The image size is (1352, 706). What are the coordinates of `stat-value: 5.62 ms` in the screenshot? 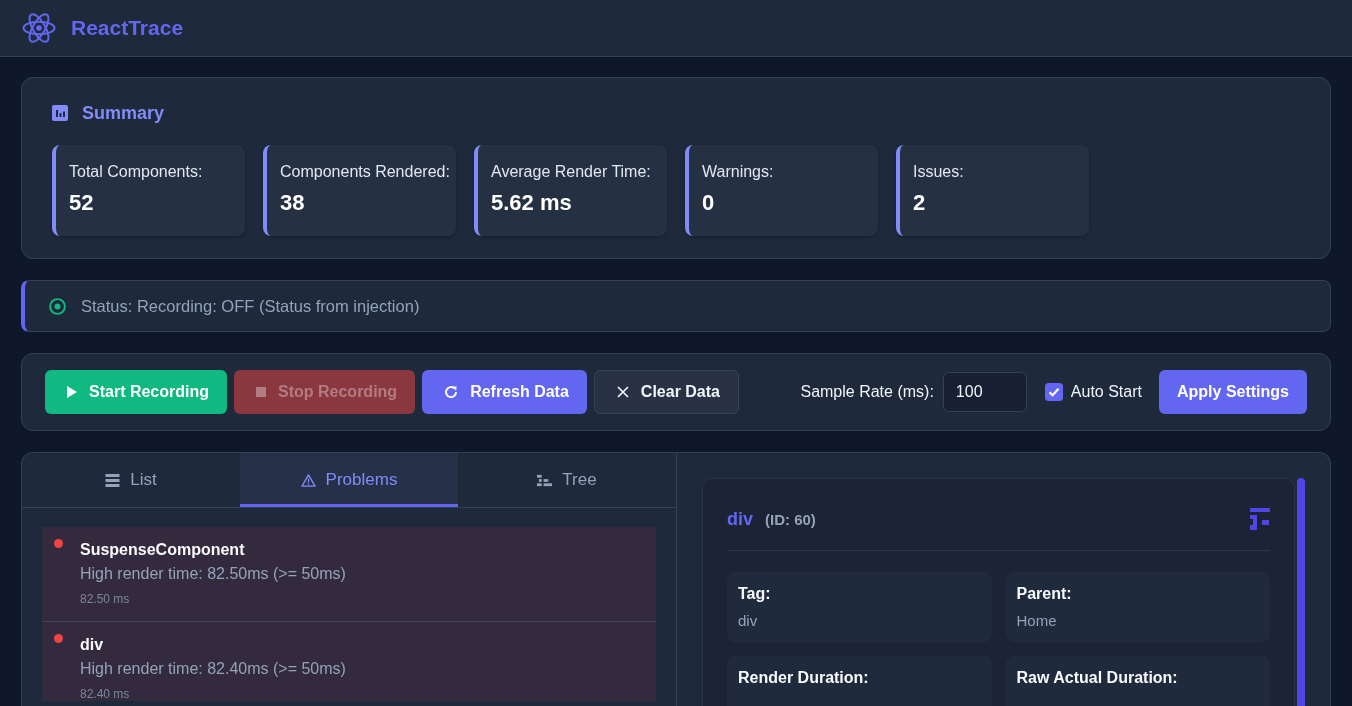 It's located at (532, 203).